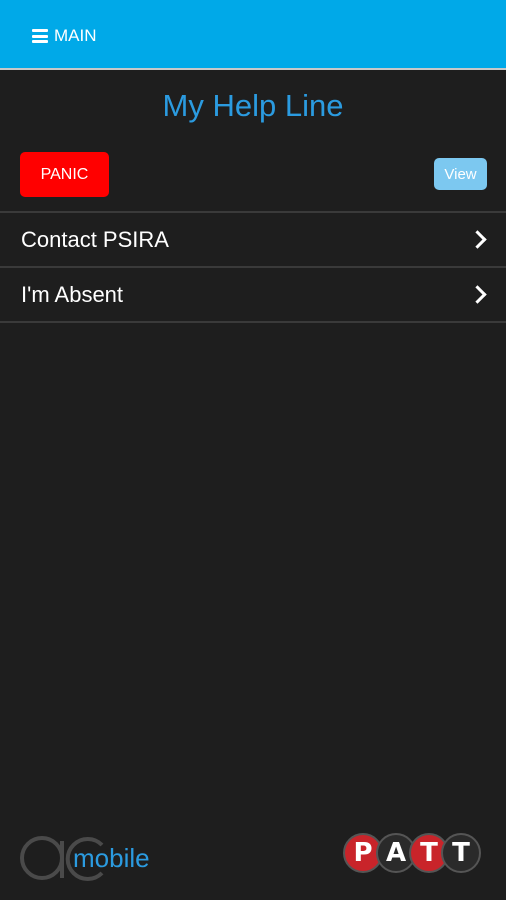 The image size is (506, 900). I want to click on patt-logo: P A T T, so click(413, 854).